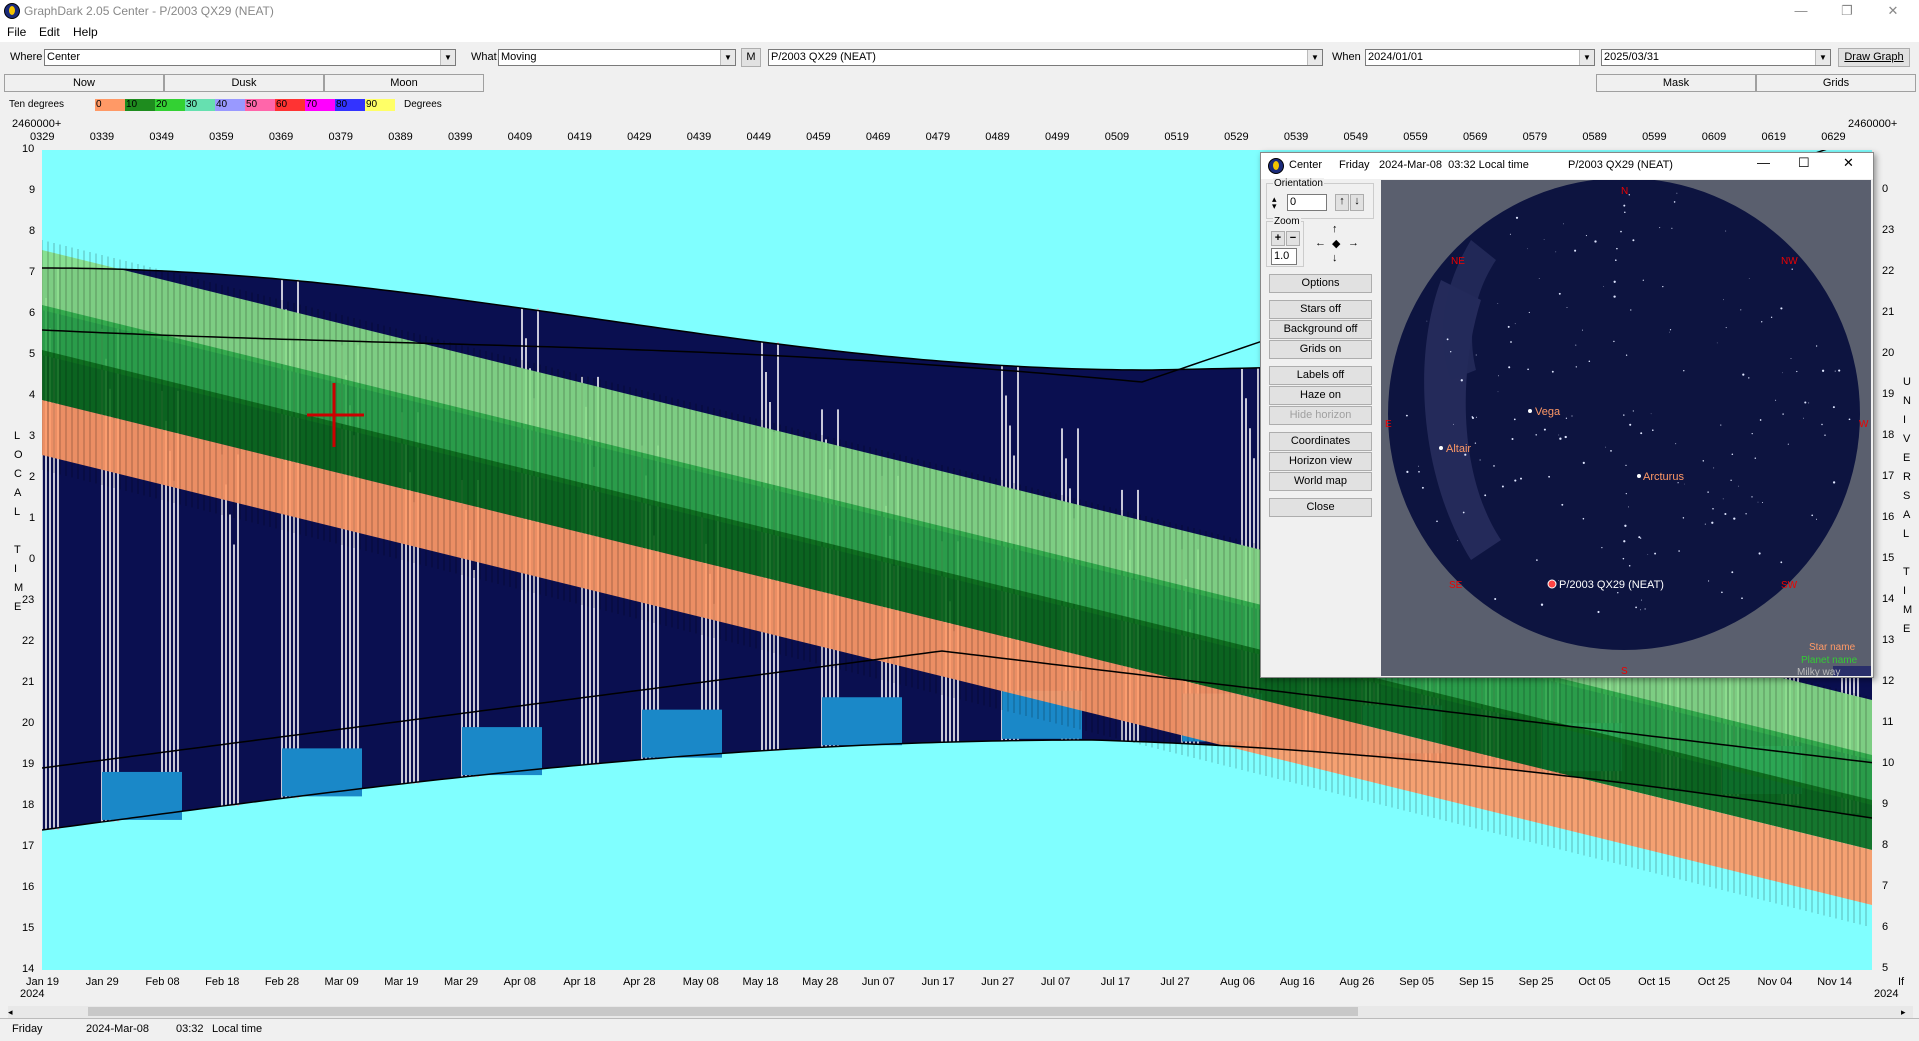 This screenshot has width=1919, height=1041. What do you see at coordinates (617, 57) in the screenshot?
I see `what-select: Moving ▼` at bounding box center [617, 57].